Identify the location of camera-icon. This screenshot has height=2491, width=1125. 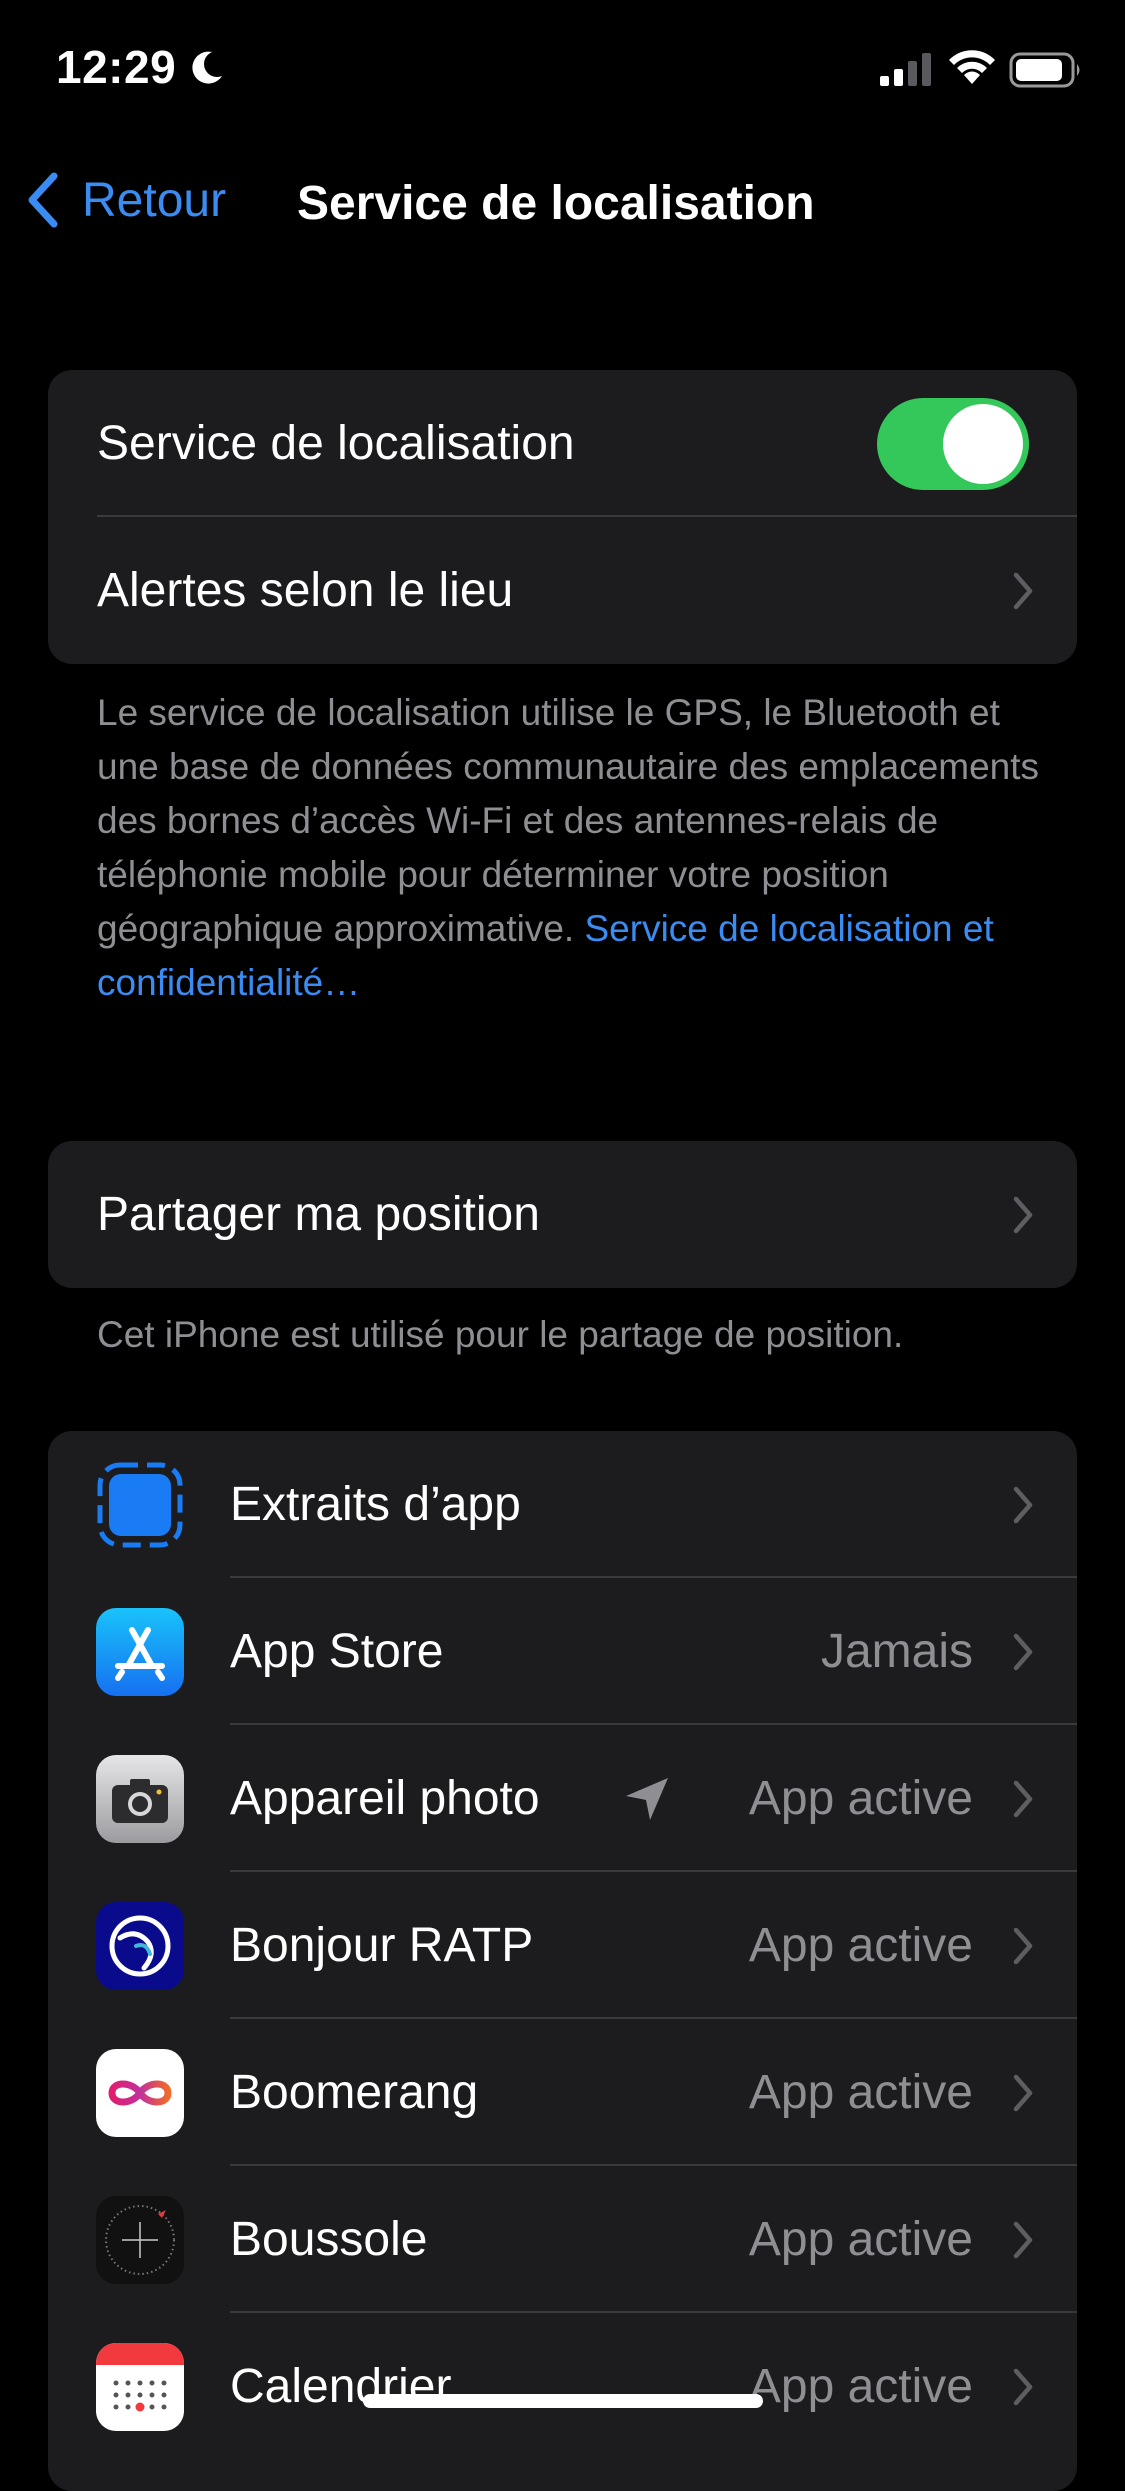
(140, 1798).